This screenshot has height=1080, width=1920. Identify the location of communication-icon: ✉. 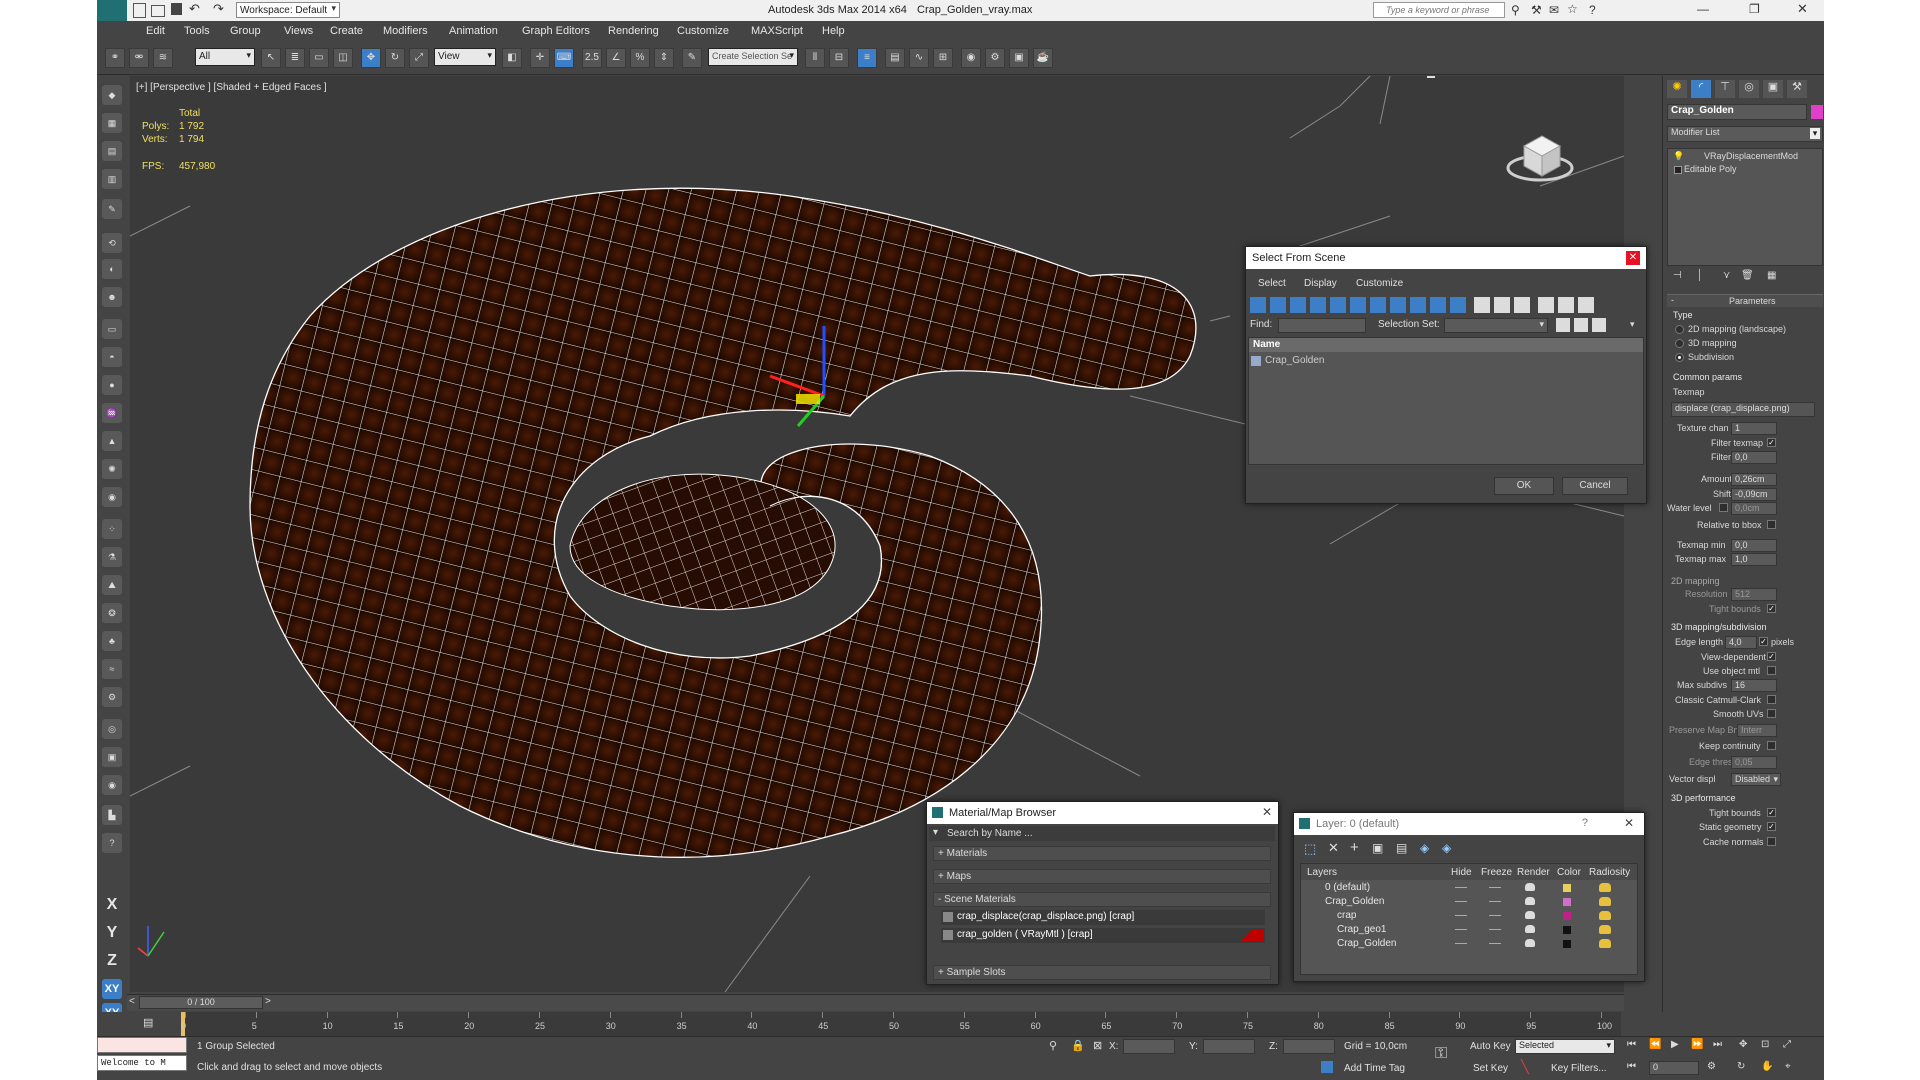
(1554, 10).